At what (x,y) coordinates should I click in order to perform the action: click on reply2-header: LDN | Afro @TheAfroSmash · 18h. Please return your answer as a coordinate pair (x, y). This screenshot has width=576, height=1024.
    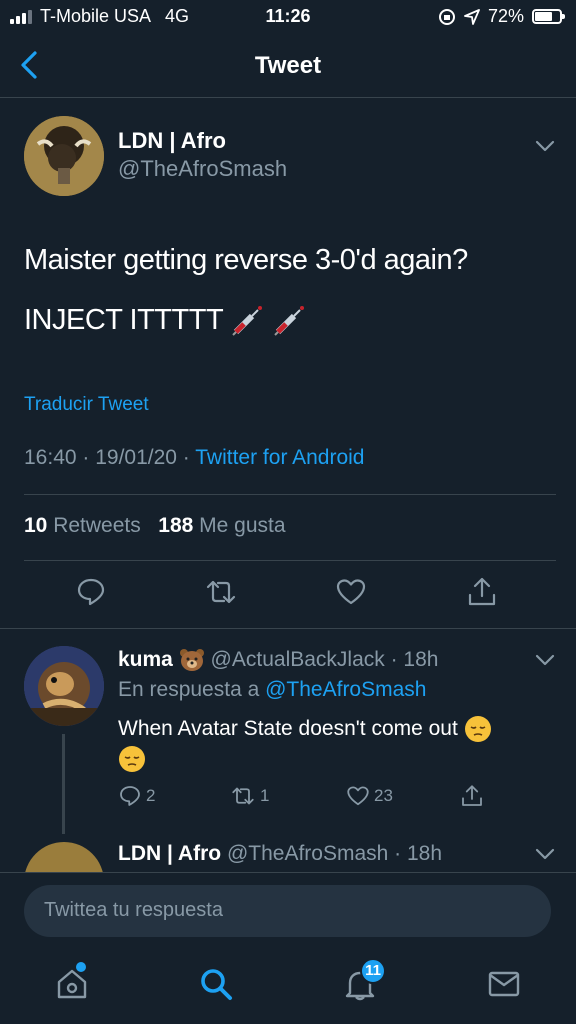
    Looking at the image, I should click on (280, 854).